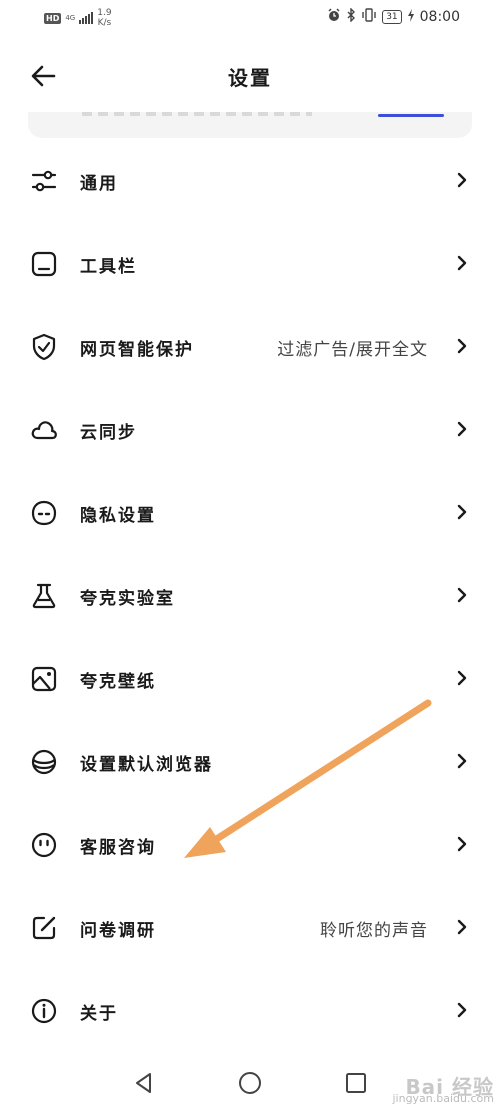 The image size is (500, 1111). What do you see at coordinates (369, 17) in the screenshot?
I see `vibrate-icon` at bounding box center [369, 17].